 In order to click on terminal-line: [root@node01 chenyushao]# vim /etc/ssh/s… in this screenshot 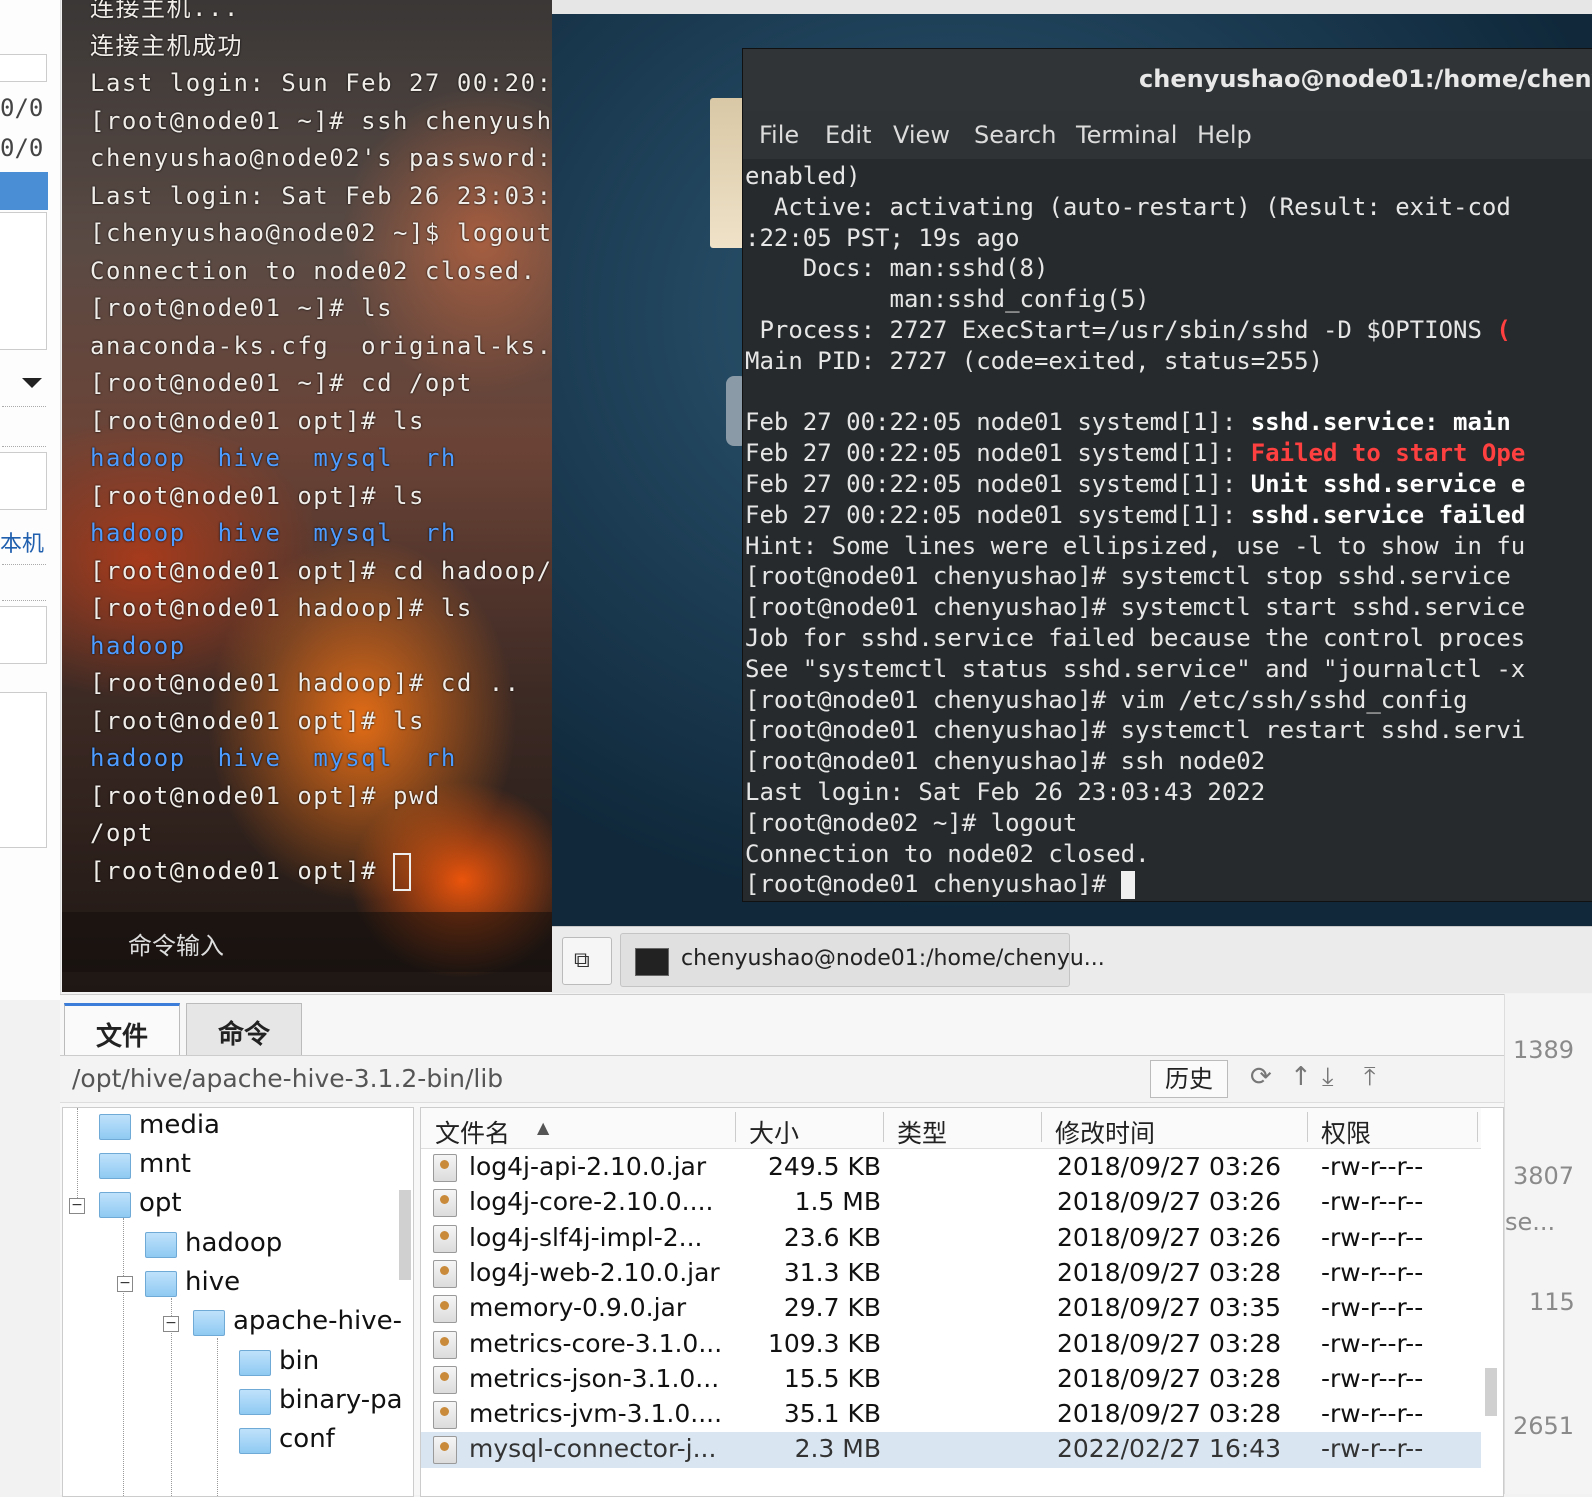, I will do `click(1168, 700)`.